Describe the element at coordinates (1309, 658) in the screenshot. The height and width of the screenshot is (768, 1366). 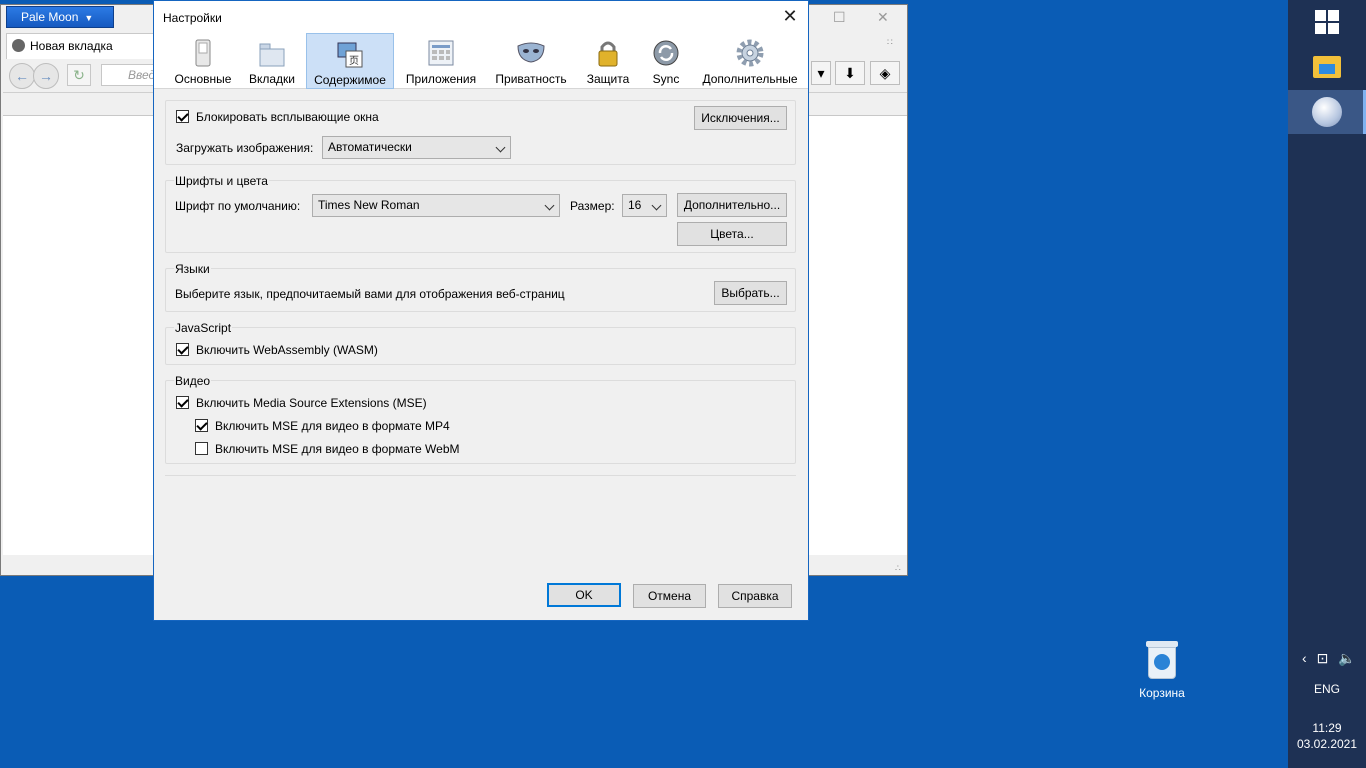
I see `chevron-left-icon: ‹` at that location.